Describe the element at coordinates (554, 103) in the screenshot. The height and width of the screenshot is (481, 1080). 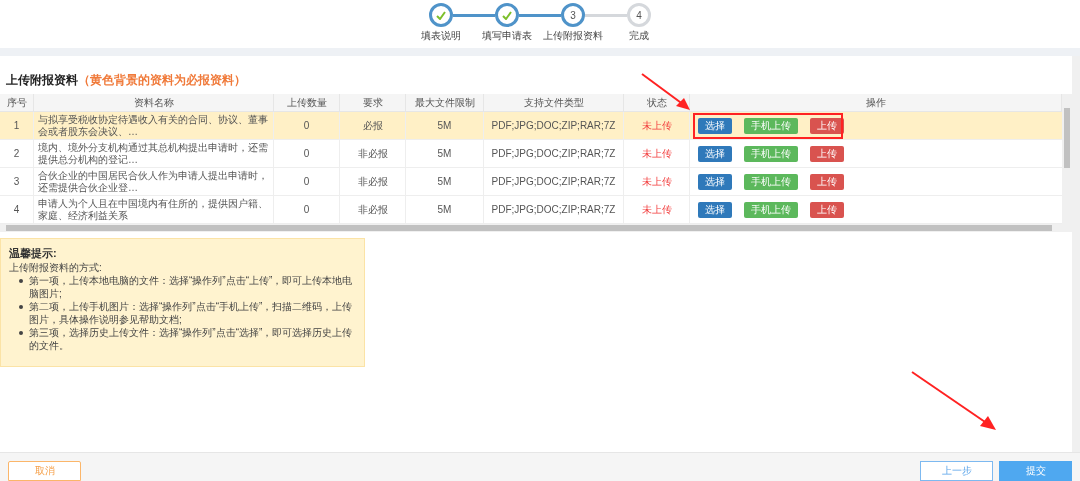
I see `column-header: 支持文件类型` at that location.